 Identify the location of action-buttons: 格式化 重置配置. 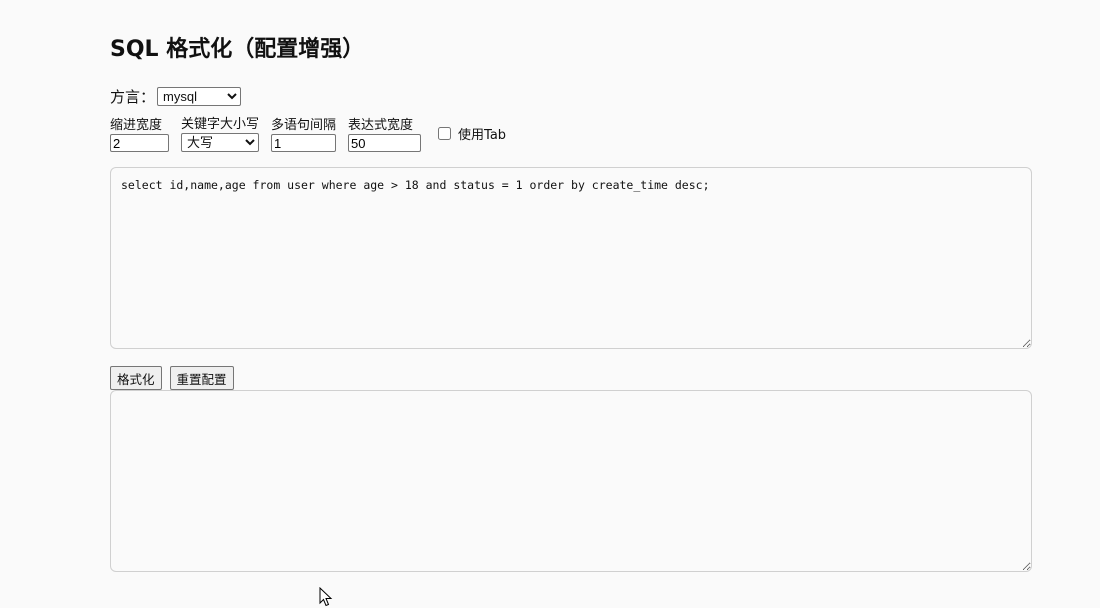
(176, 378).